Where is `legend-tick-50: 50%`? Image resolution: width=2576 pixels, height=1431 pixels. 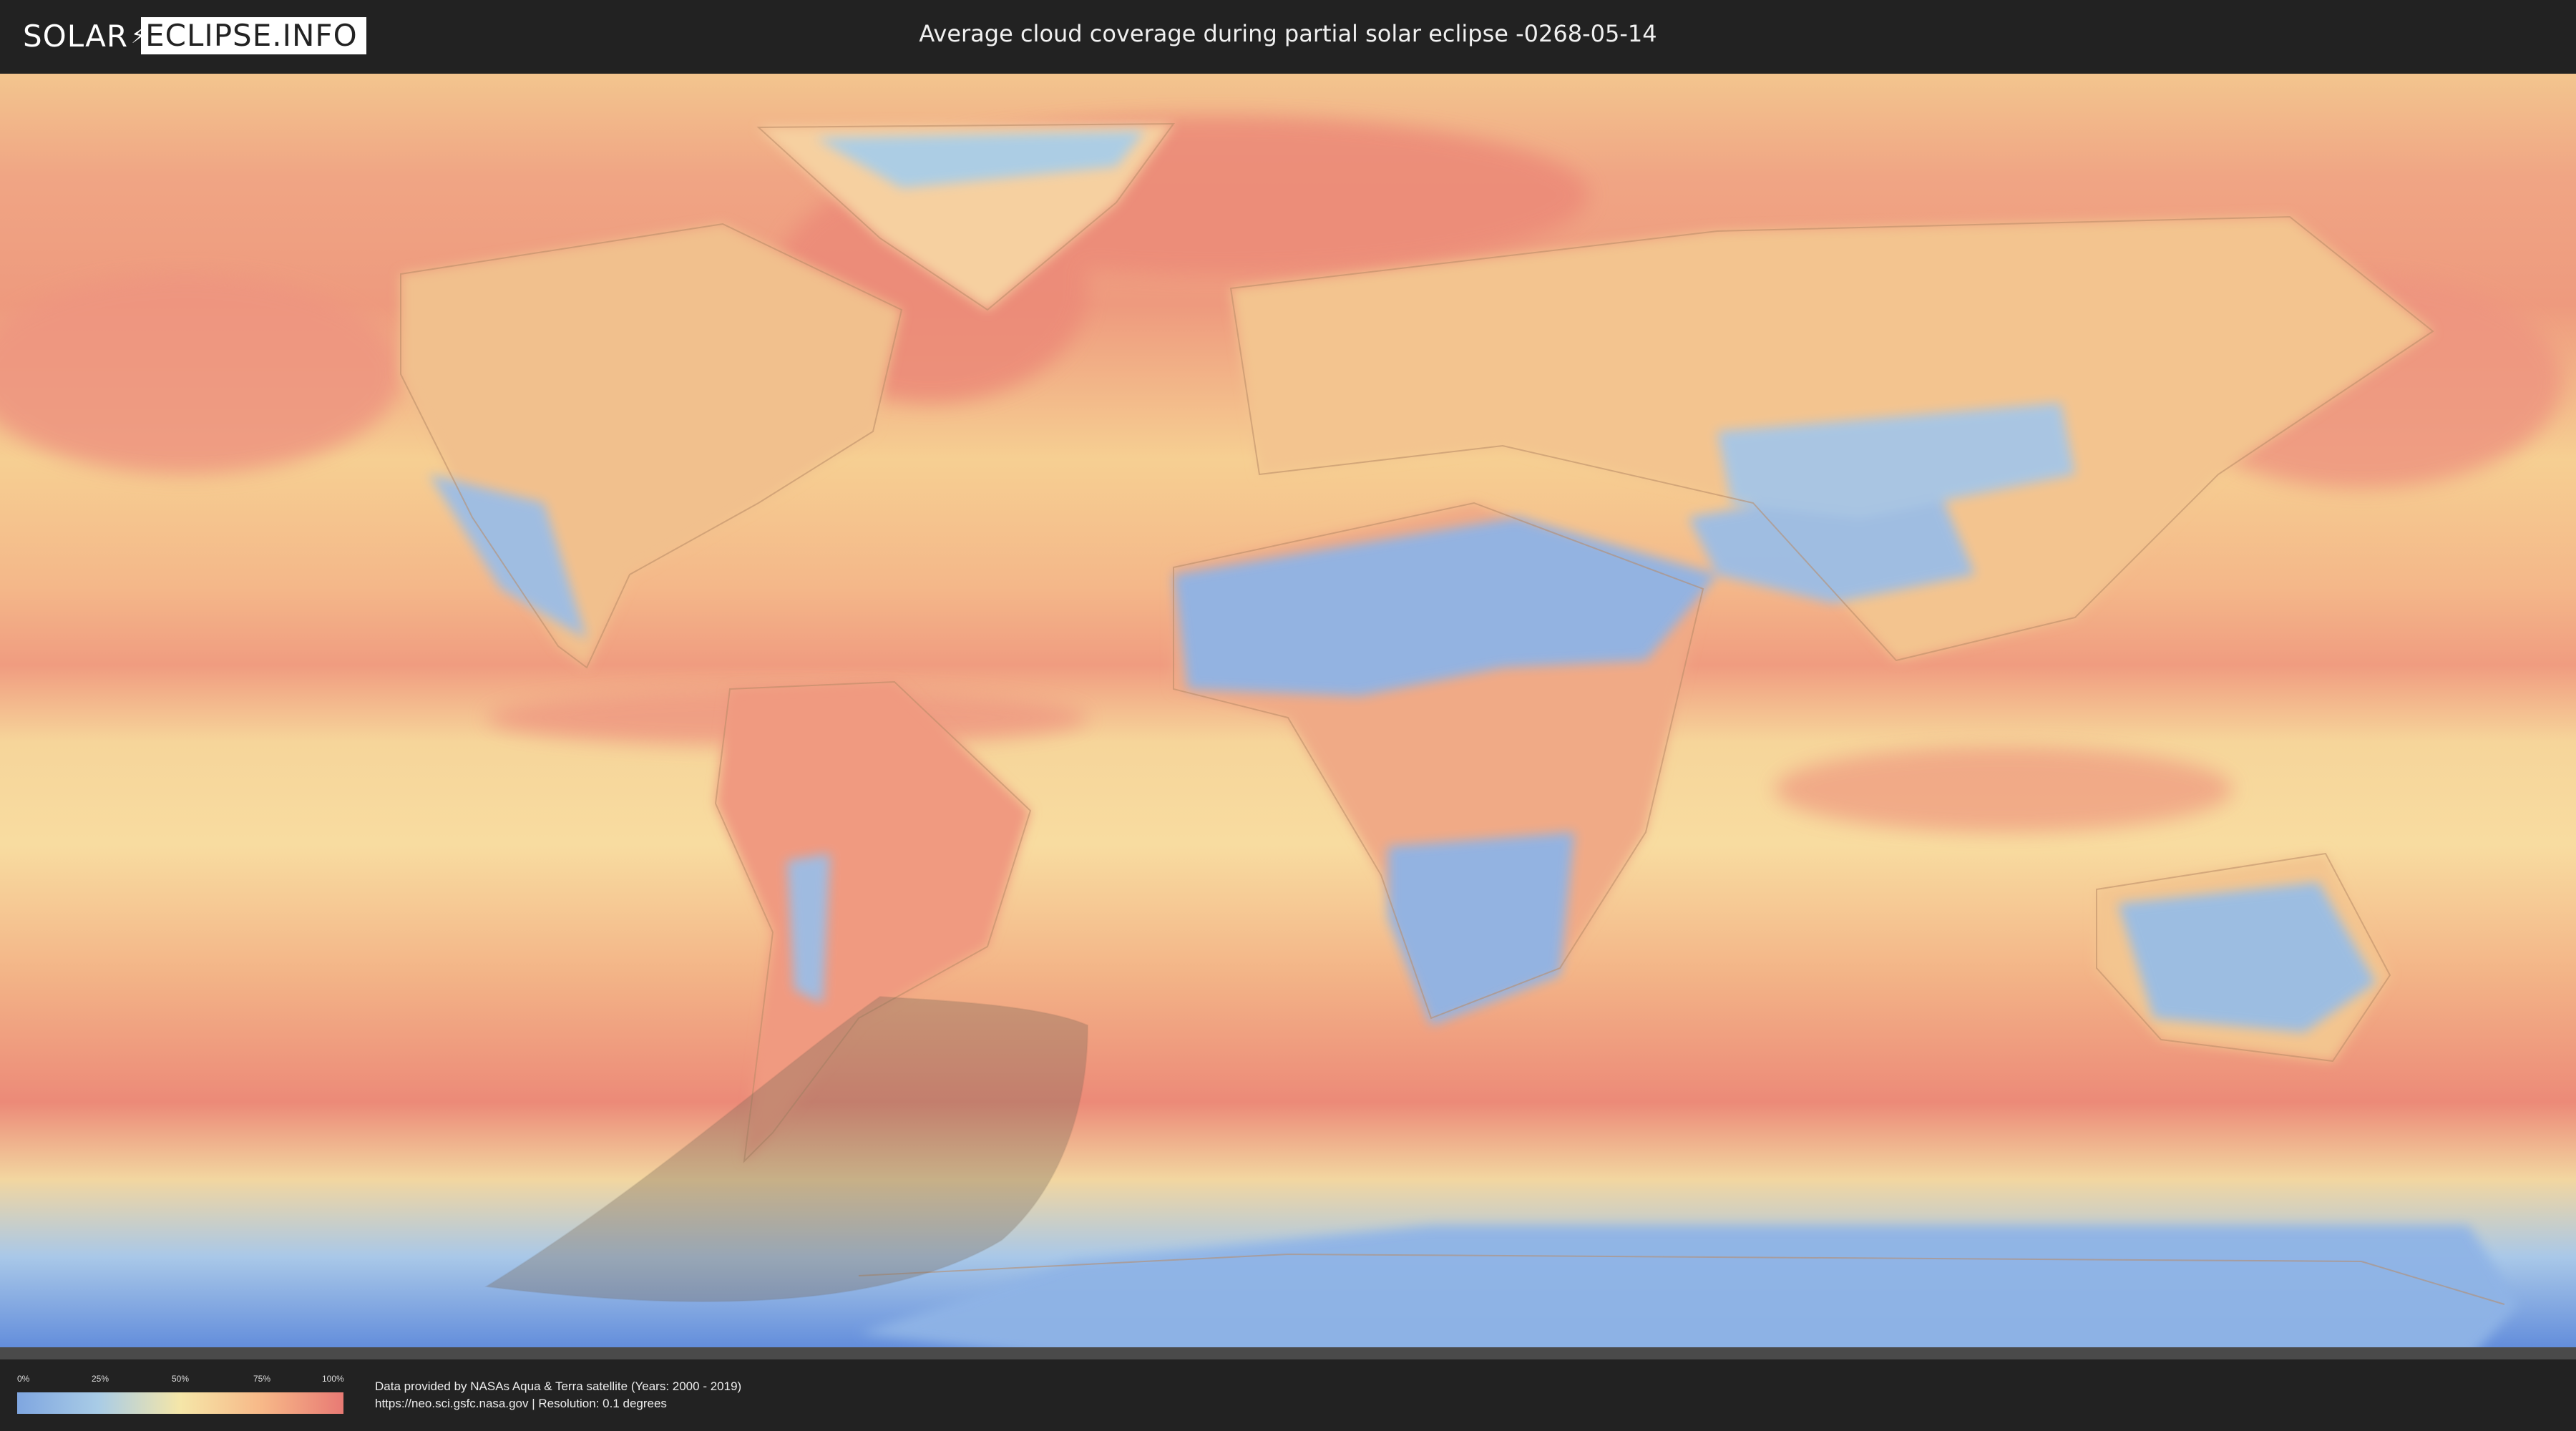 legend-tick-50: 50% is located at coordinates (181, 1379).